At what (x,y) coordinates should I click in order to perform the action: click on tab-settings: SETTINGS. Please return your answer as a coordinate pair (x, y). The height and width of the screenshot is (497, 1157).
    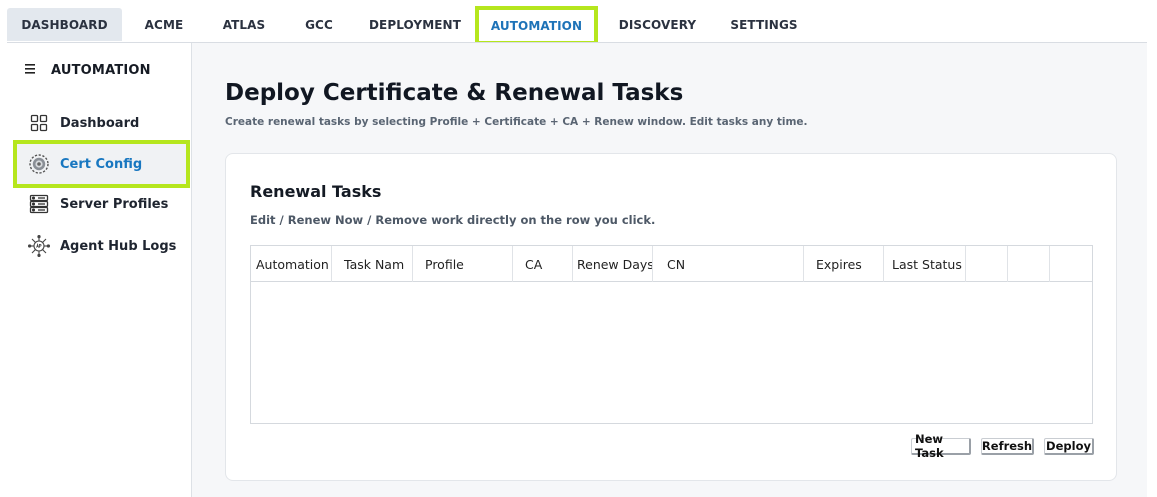
    Looking at the image, I should click on (764, 24).